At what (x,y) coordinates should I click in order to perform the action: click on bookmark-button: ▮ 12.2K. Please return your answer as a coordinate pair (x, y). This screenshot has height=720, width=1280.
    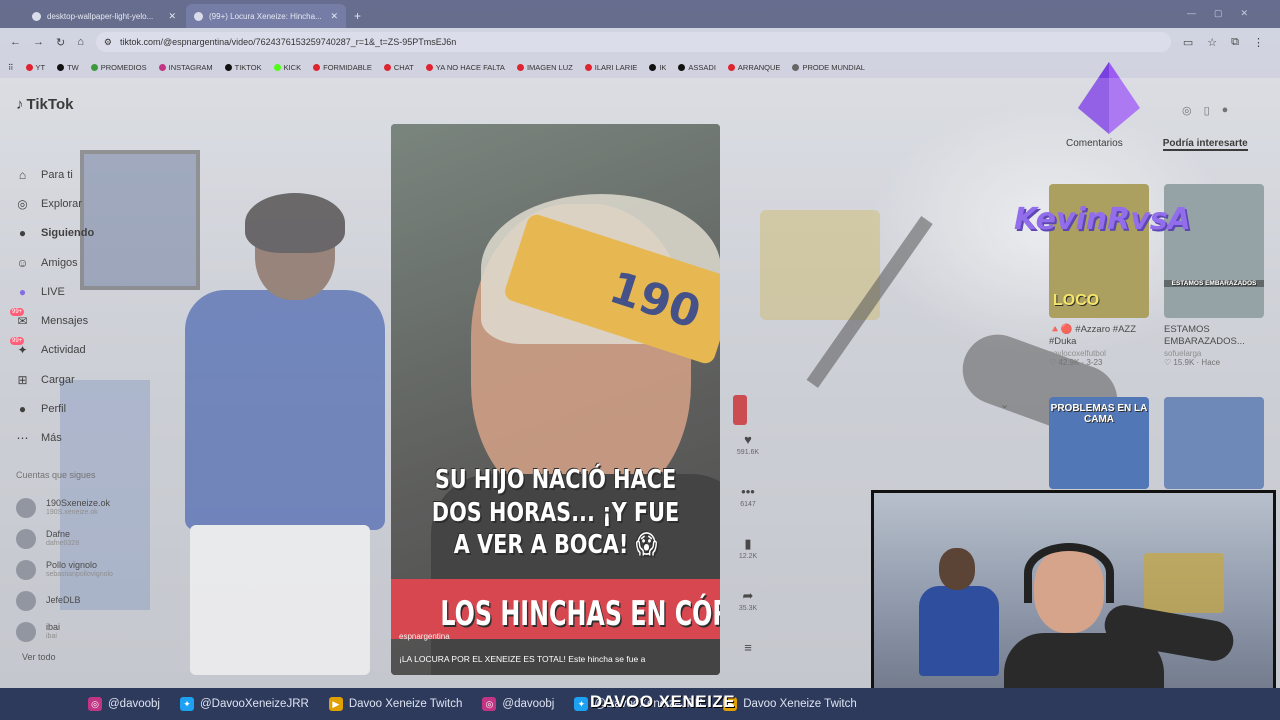
    Looking at the image, I should click on (748, 561).